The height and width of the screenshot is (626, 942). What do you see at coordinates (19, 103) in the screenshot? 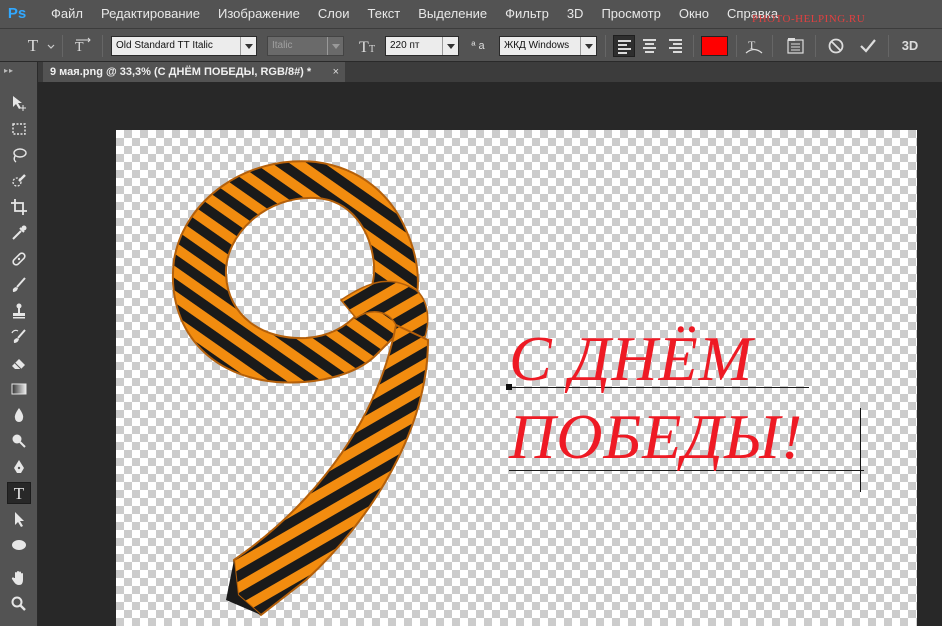
I see `move-icon` at bounding box center [19, 103].